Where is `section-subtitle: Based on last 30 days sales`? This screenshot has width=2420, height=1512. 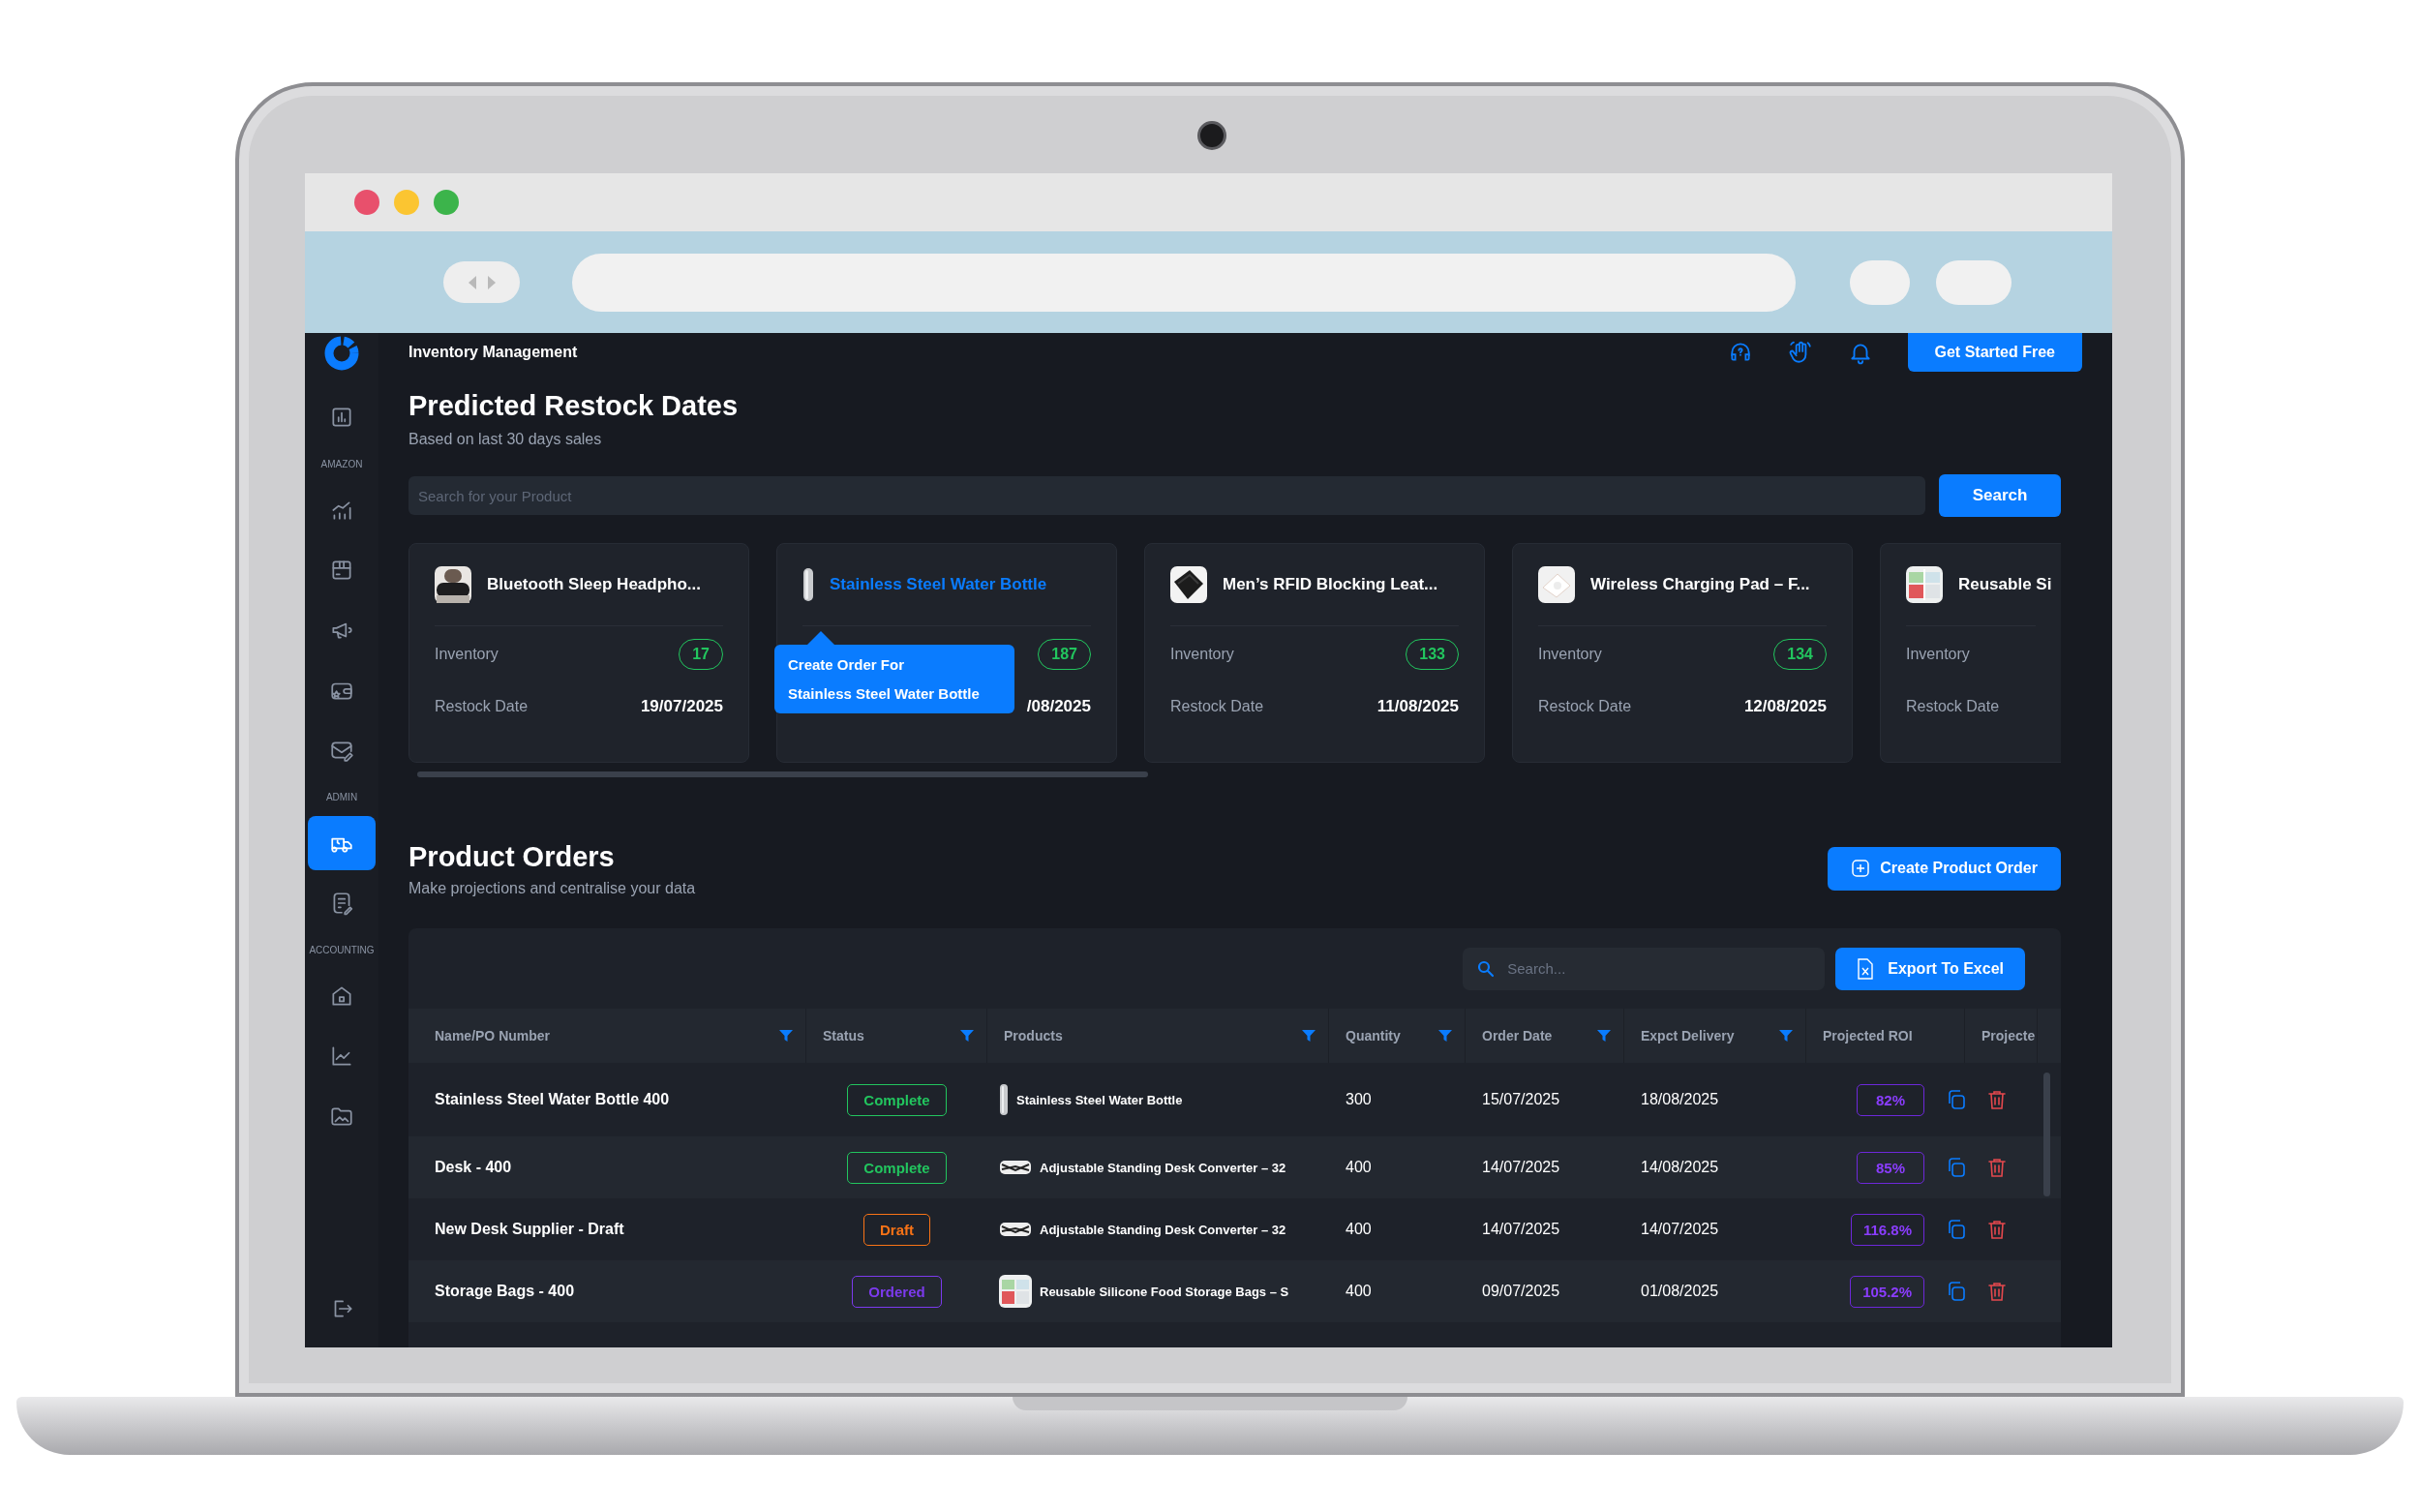 section-subtitle: Based on last 30 days sales is located at coordinates (505, 439).